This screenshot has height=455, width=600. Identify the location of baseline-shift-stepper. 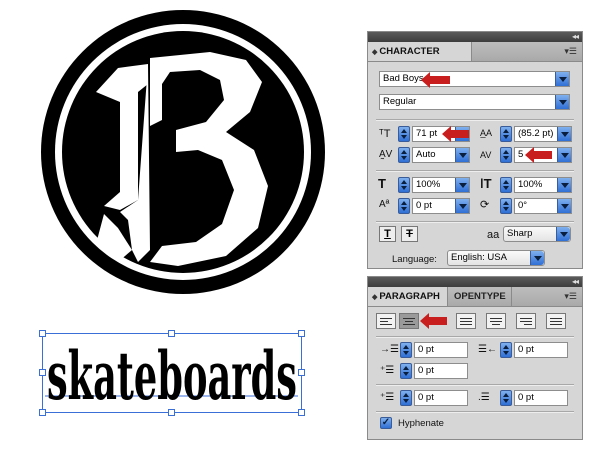
(404, 206).